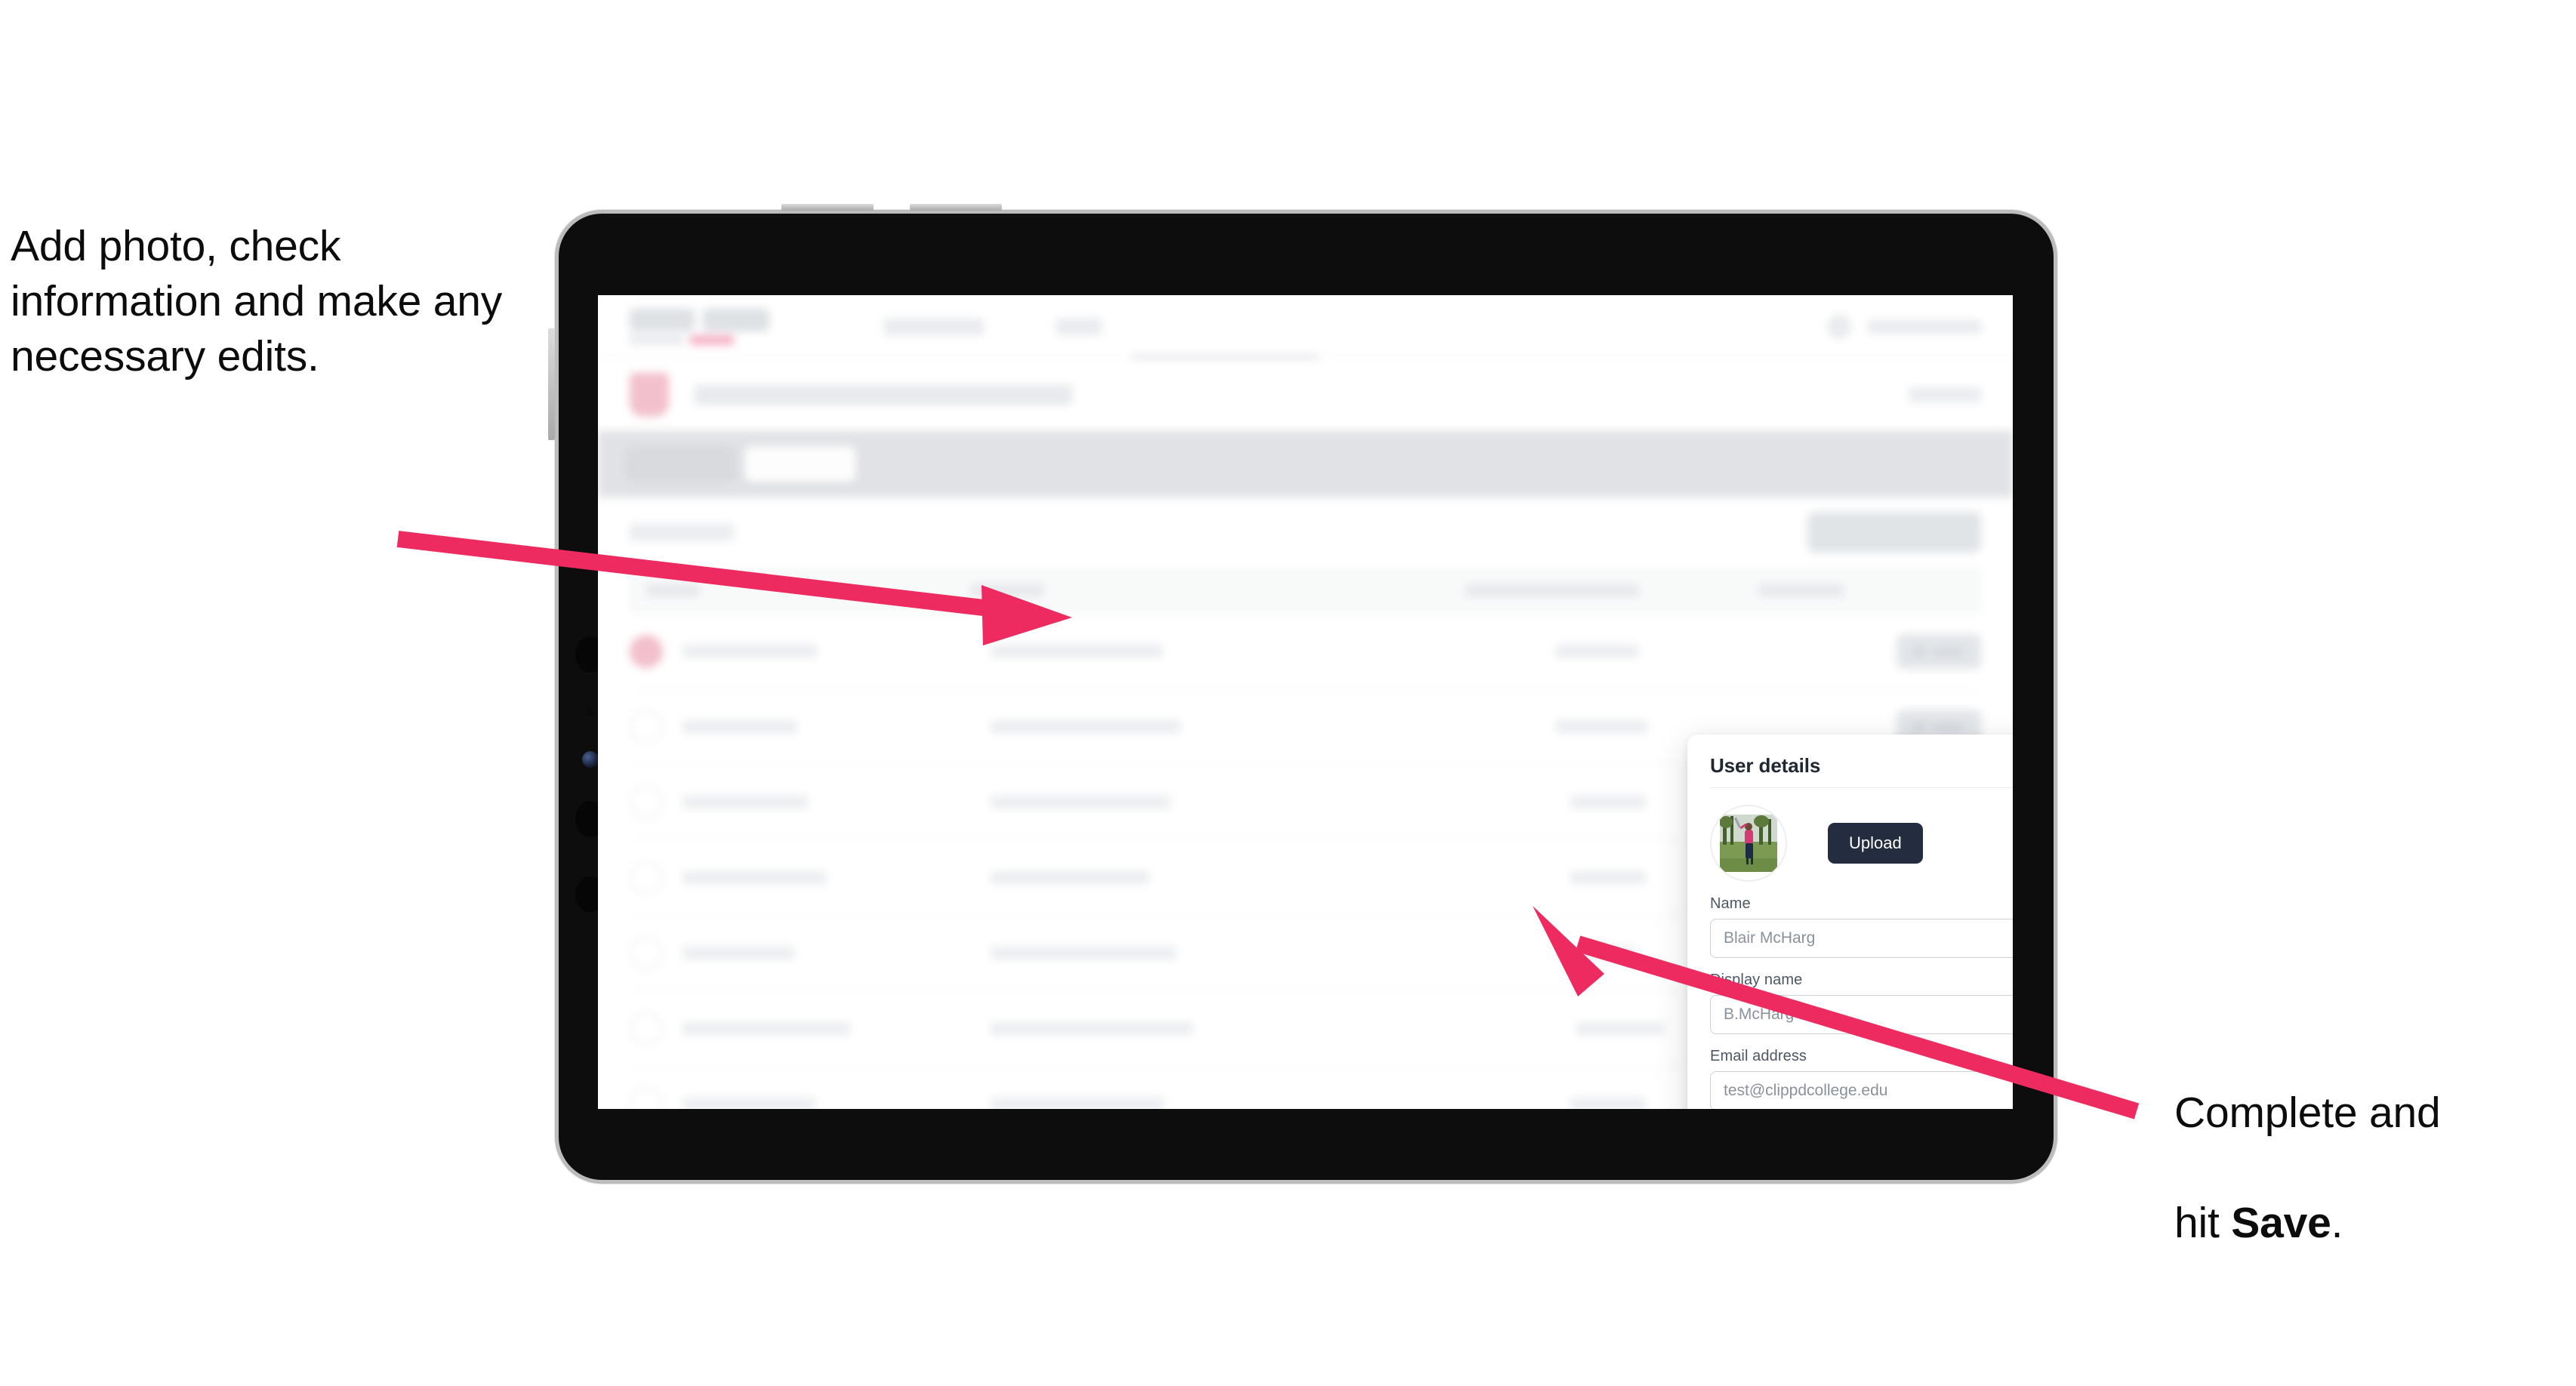 The image size is (2576, 1386). What do you see at coordinates (2337, 1222) in the screenshot?
I see `annotation-right-suffix: .` at bounding box center [2337, 1222].